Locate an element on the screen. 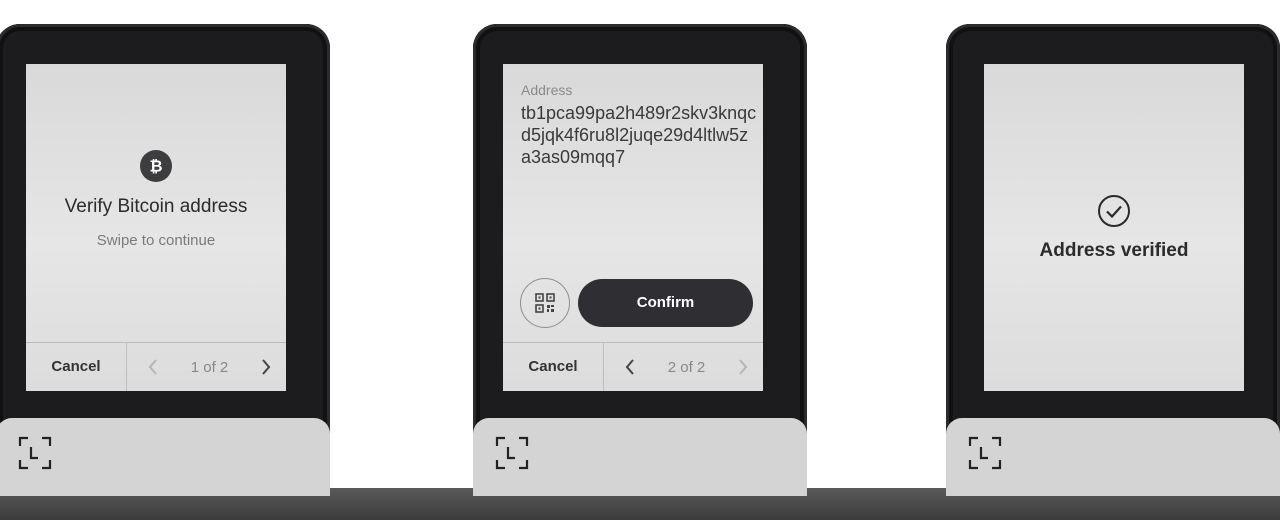 Image resolution: width=1280 pixels, height=520 pixels. confirm-button: Confirm is located at coordinates (665, 303).